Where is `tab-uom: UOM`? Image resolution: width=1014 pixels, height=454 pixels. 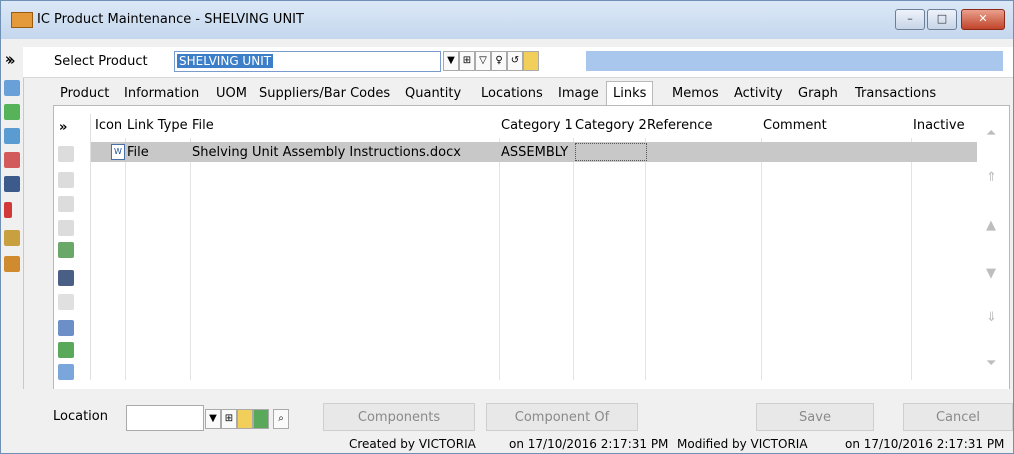 tab-uom: UOM is located at coordinates (231, 93).